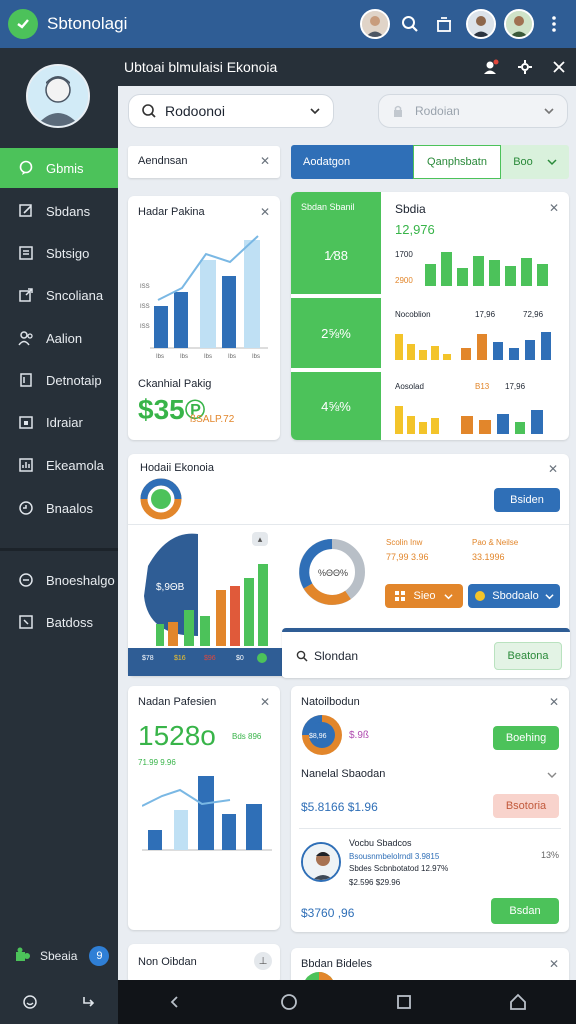  I want to click on sidebar-item-gbmis: Gbmis, so click(59, 168).